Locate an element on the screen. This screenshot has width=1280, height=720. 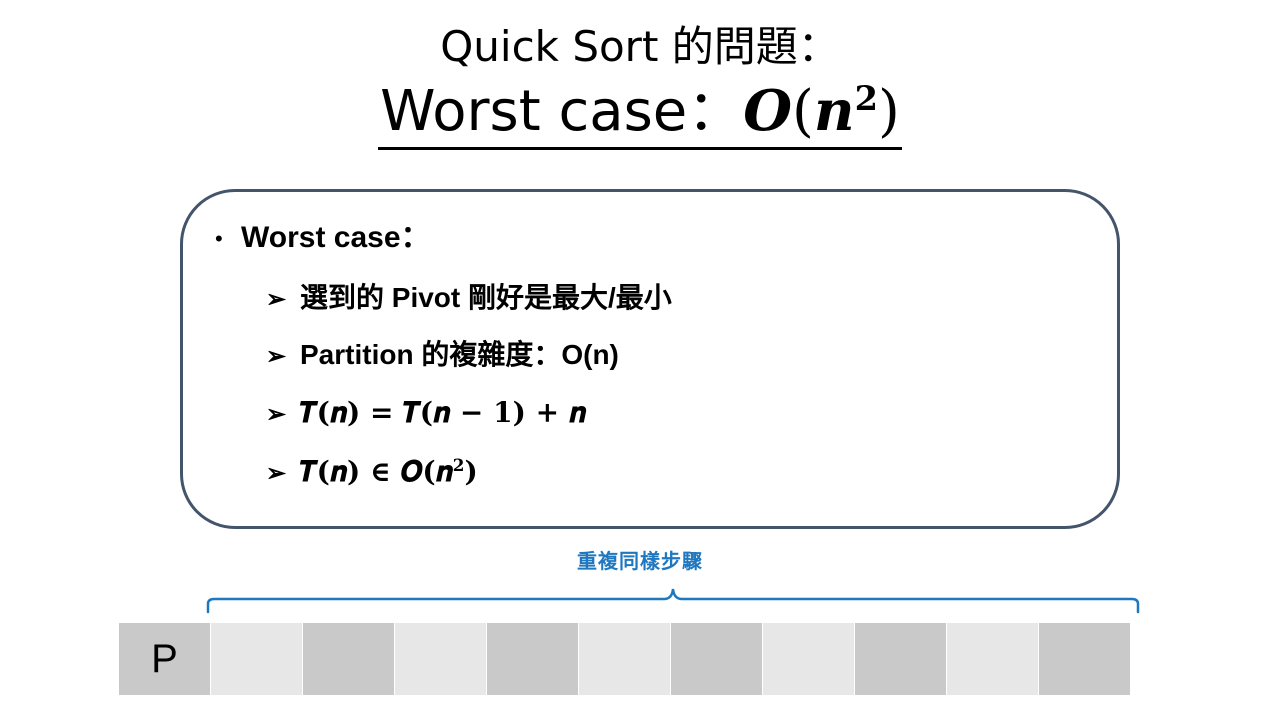
sub-bullet-partition: ➢ Partition 的複雜度：O(n) is located at coordinates (442, 356).